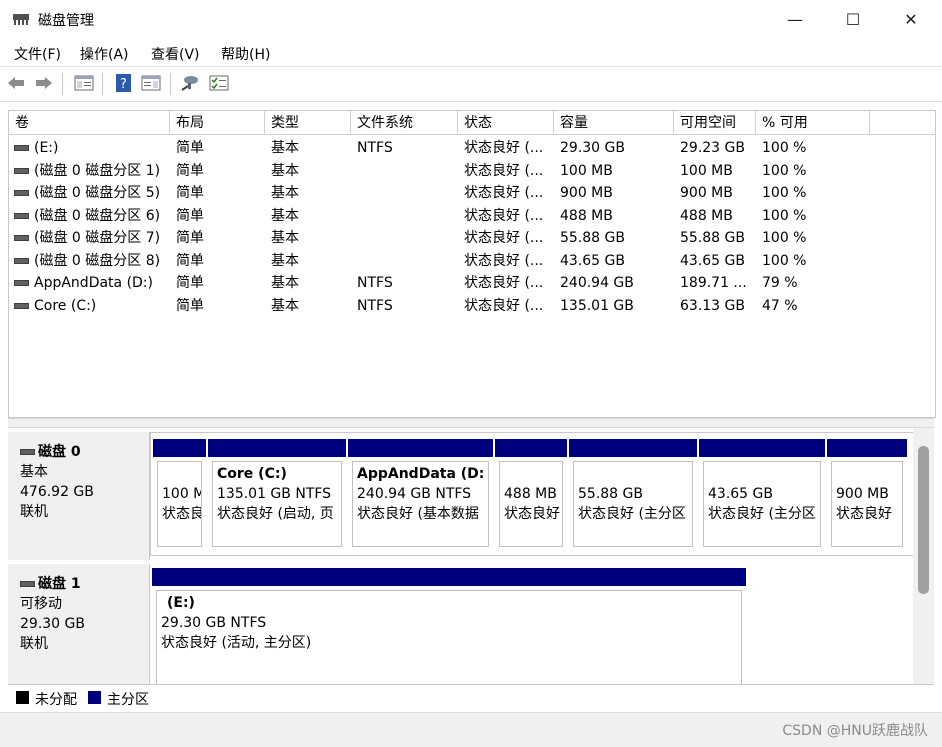  Describe the element at coordinates (813, 123) in the screenshot. I see `col-header-percent-free: % 可用` at that location.